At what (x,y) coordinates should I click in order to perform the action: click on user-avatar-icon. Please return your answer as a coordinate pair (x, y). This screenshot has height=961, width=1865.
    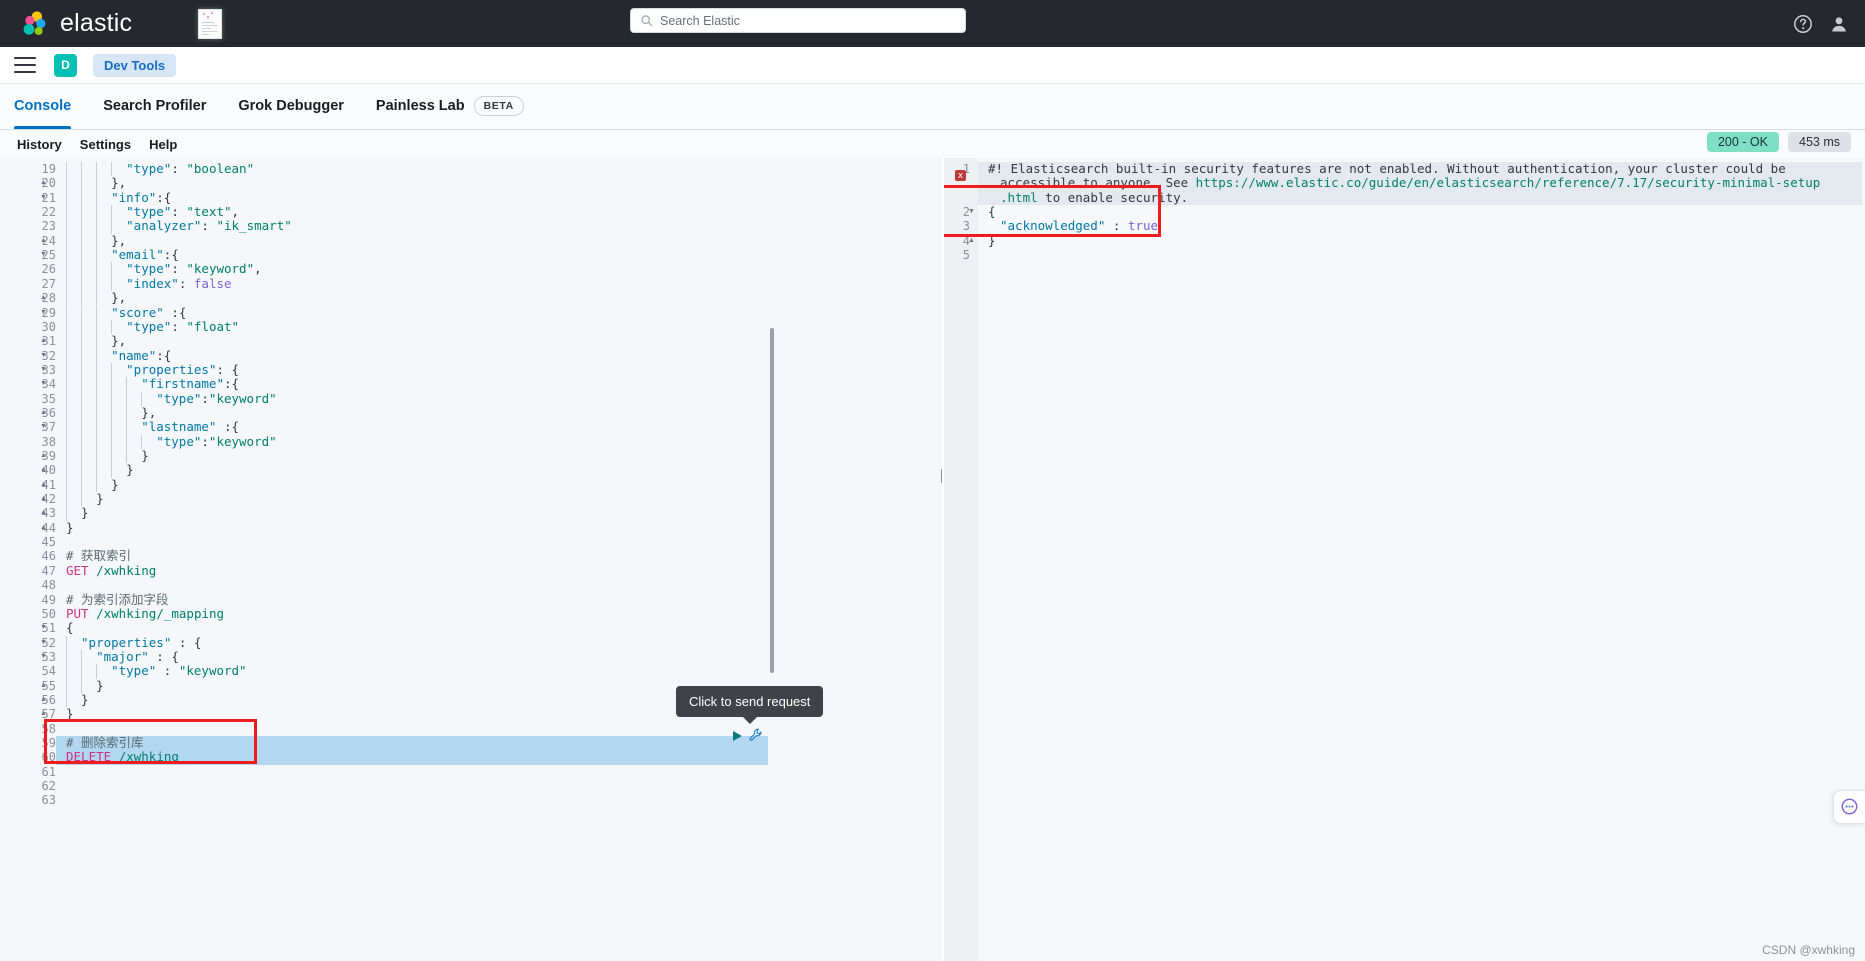
    Looking at the image, I should click on (1839, 24).